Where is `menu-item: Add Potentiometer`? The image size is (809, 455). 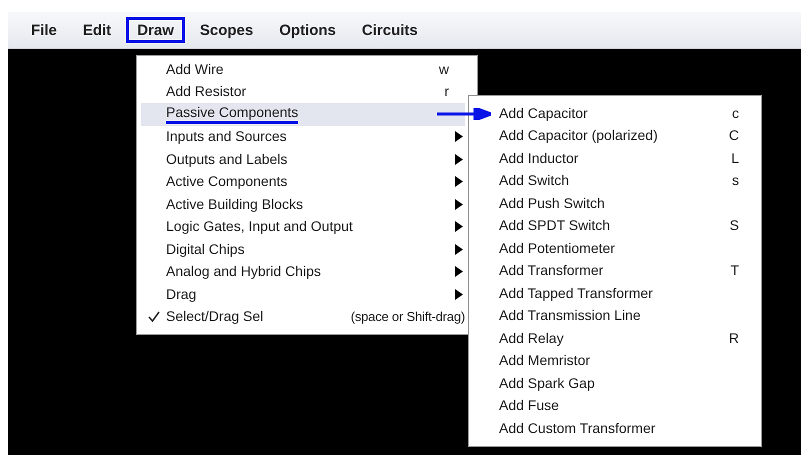
menu-item: Add Potentiometer is located at coordinates (615, 248).